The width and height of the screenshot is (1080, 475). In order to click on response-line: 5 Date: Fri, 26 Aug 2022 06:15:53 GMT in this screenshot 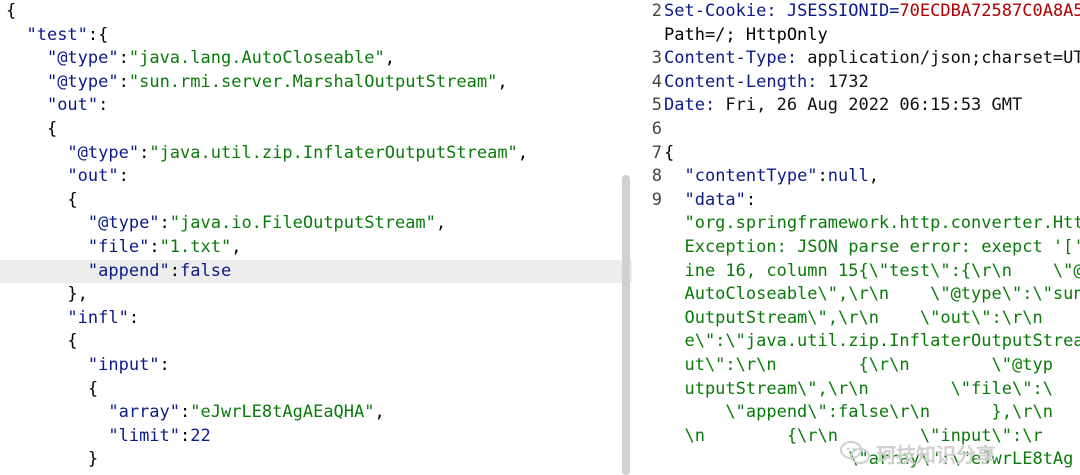, I will do `click(856, 106)`.